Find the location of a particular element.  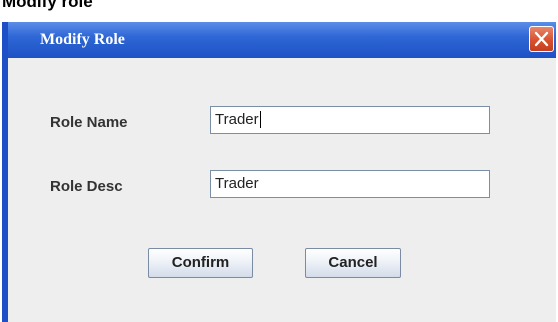

text-caret is located at coordinates (260, 119).